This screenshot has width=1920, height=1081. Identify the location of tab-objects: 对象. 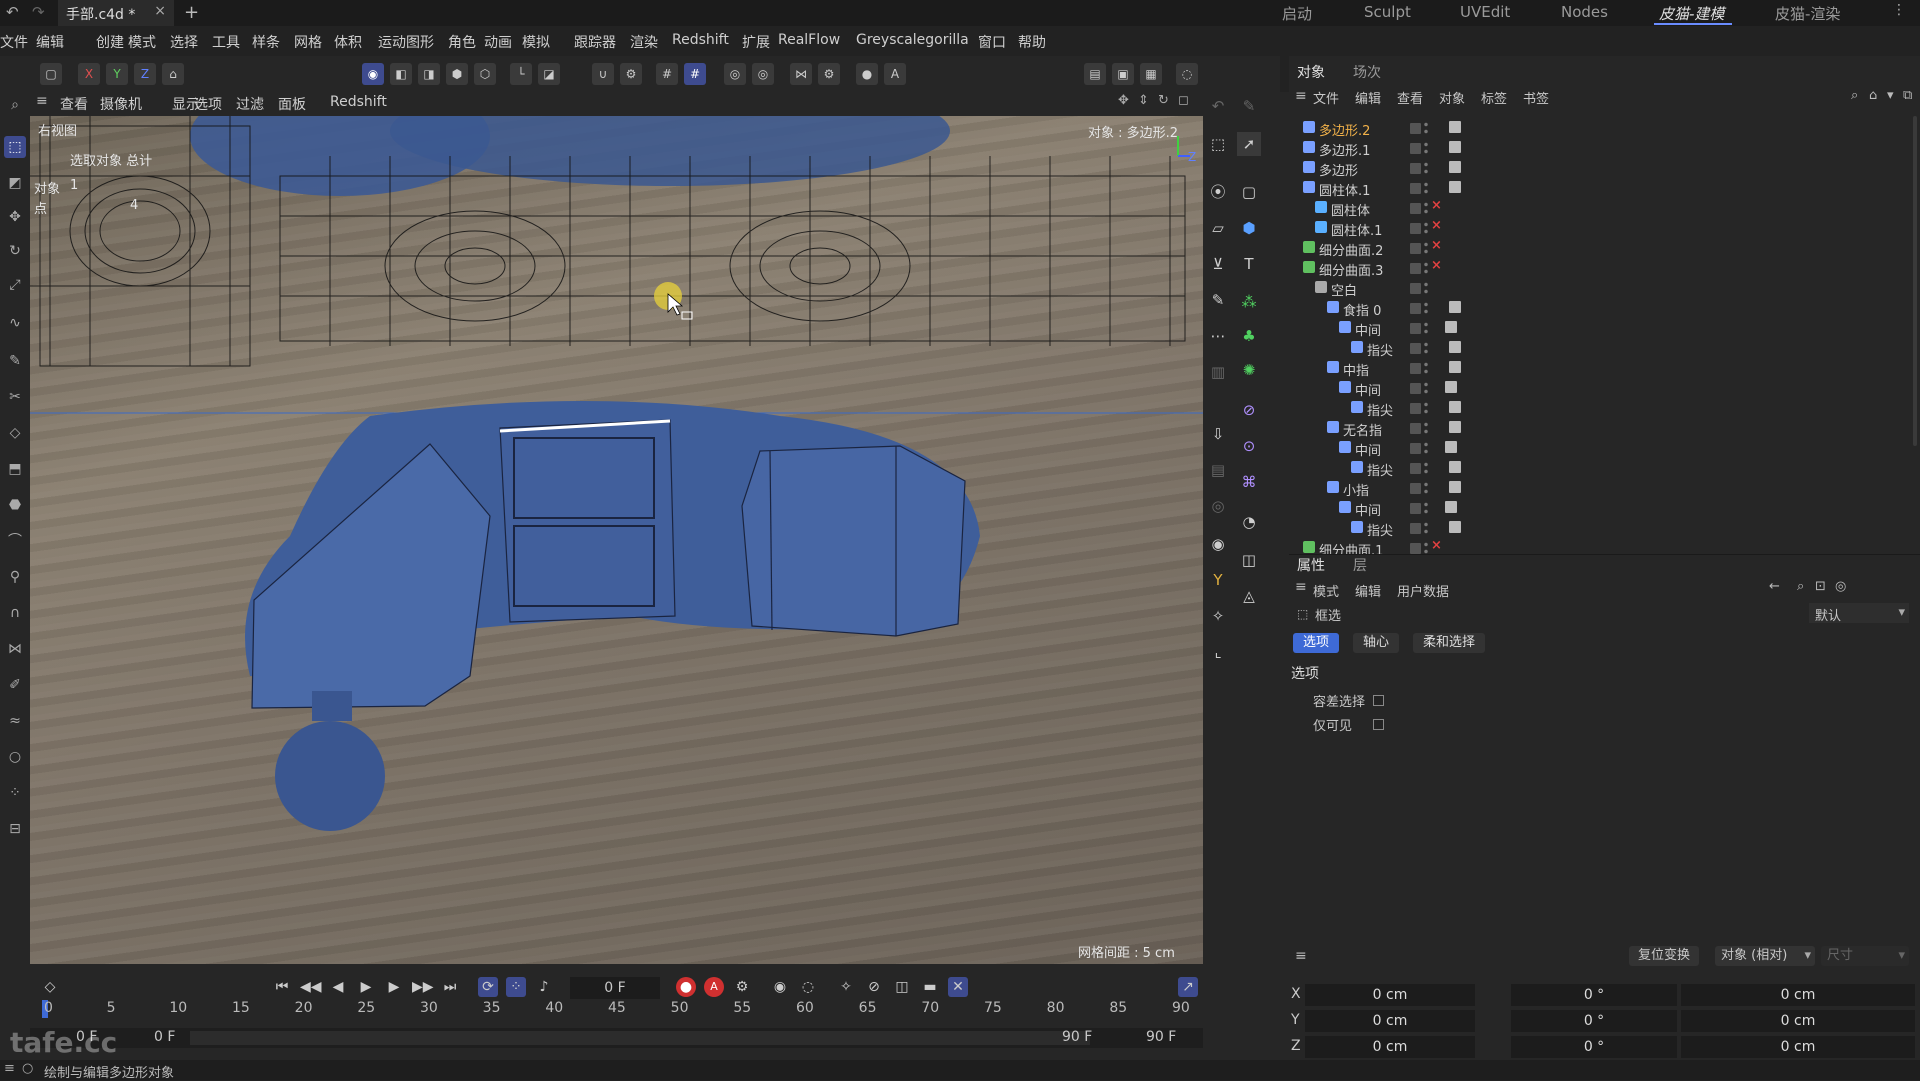
(1311, 72).